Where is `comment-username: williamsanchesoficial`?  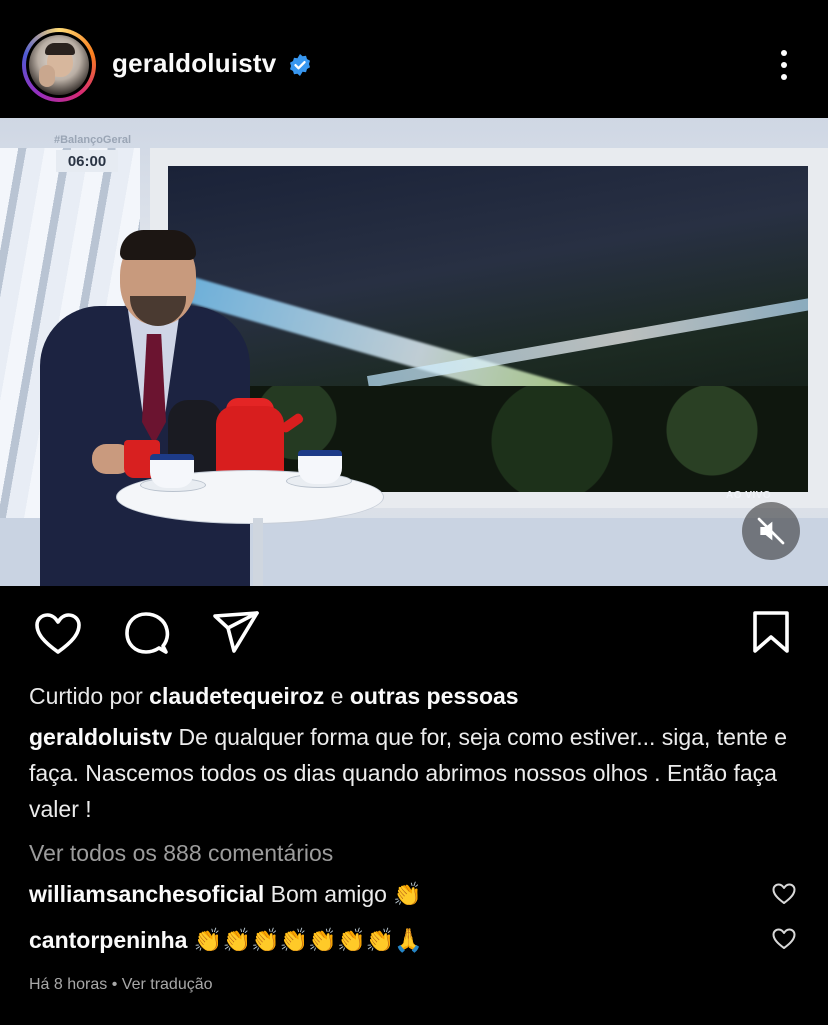
comment-username: williamsanchesoficial is located at coordinates (146, 894).